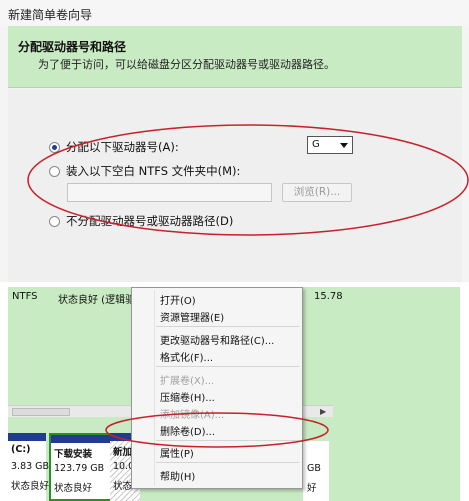 The width and height of the screenshot is (469, 501). I want to click on mount-folder-label: 装入以下空白 NTFS 文件夹中(M):, so click(153, 171).